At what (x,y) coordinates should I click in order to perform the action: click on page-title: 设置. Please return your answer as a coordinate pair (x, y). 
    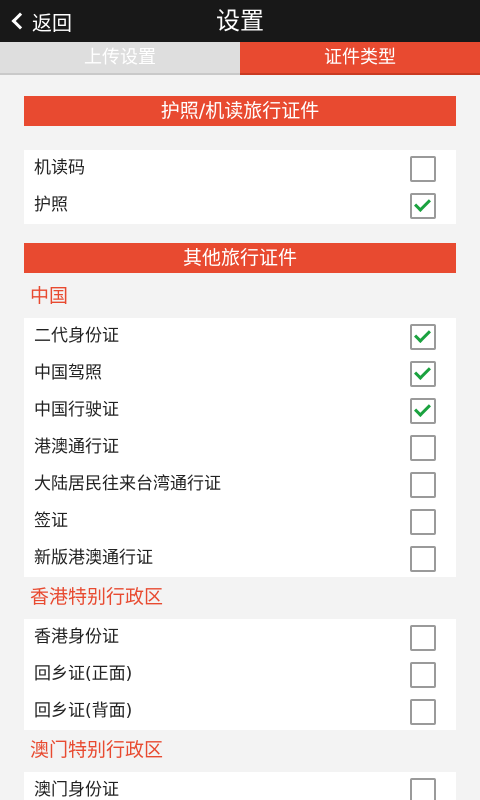
    Looking at the image, I should click on (240, 21).